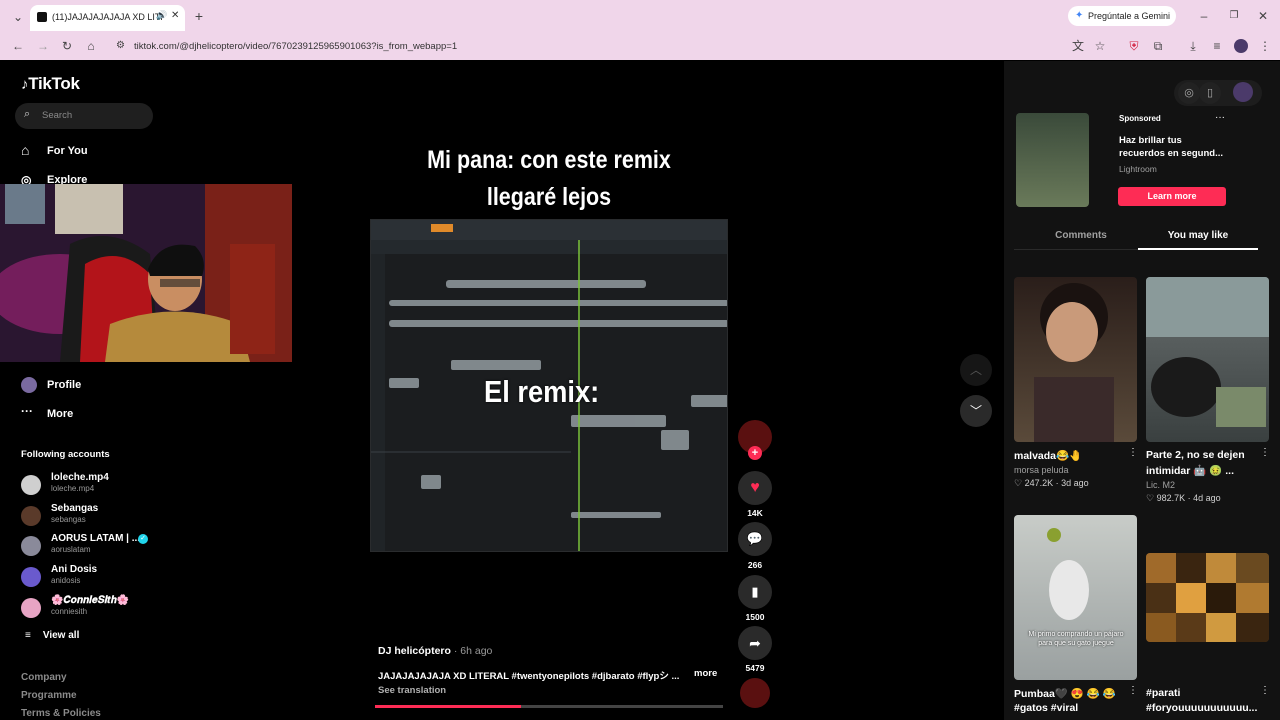 The width and height of the screenshot is (1280, 720). I want to click on tab-title: (11)JAJAJAJAJAJA XD LITERAL, so click(107, 17).